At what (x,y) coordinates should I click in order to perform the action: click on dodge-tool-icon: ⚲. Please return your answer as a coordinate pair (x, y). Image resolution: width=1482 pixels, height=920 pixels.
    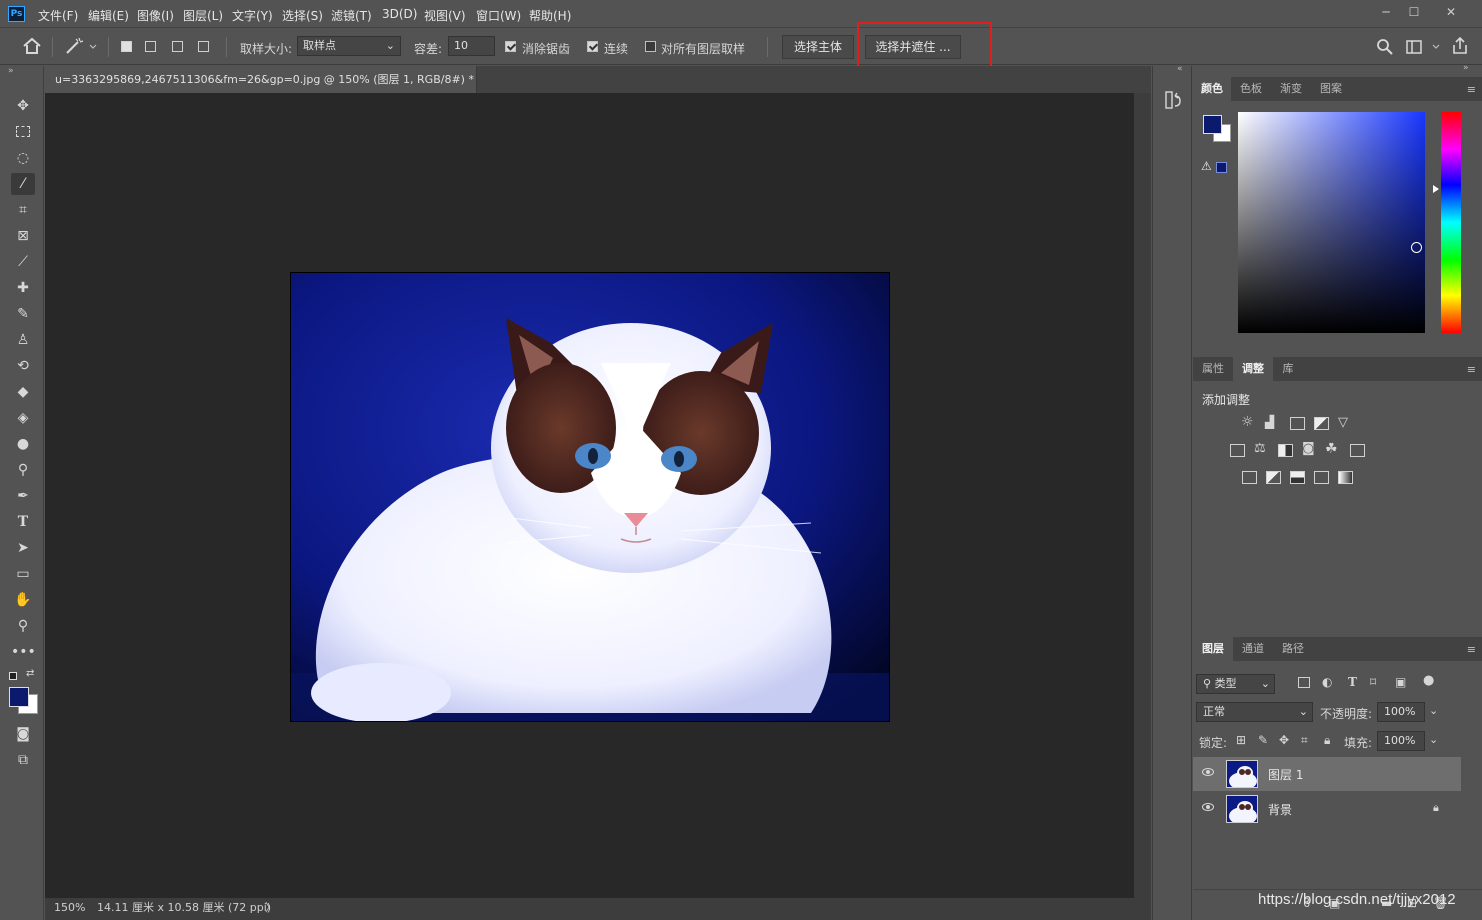
    Looking at the image, I should click on (23, 470).